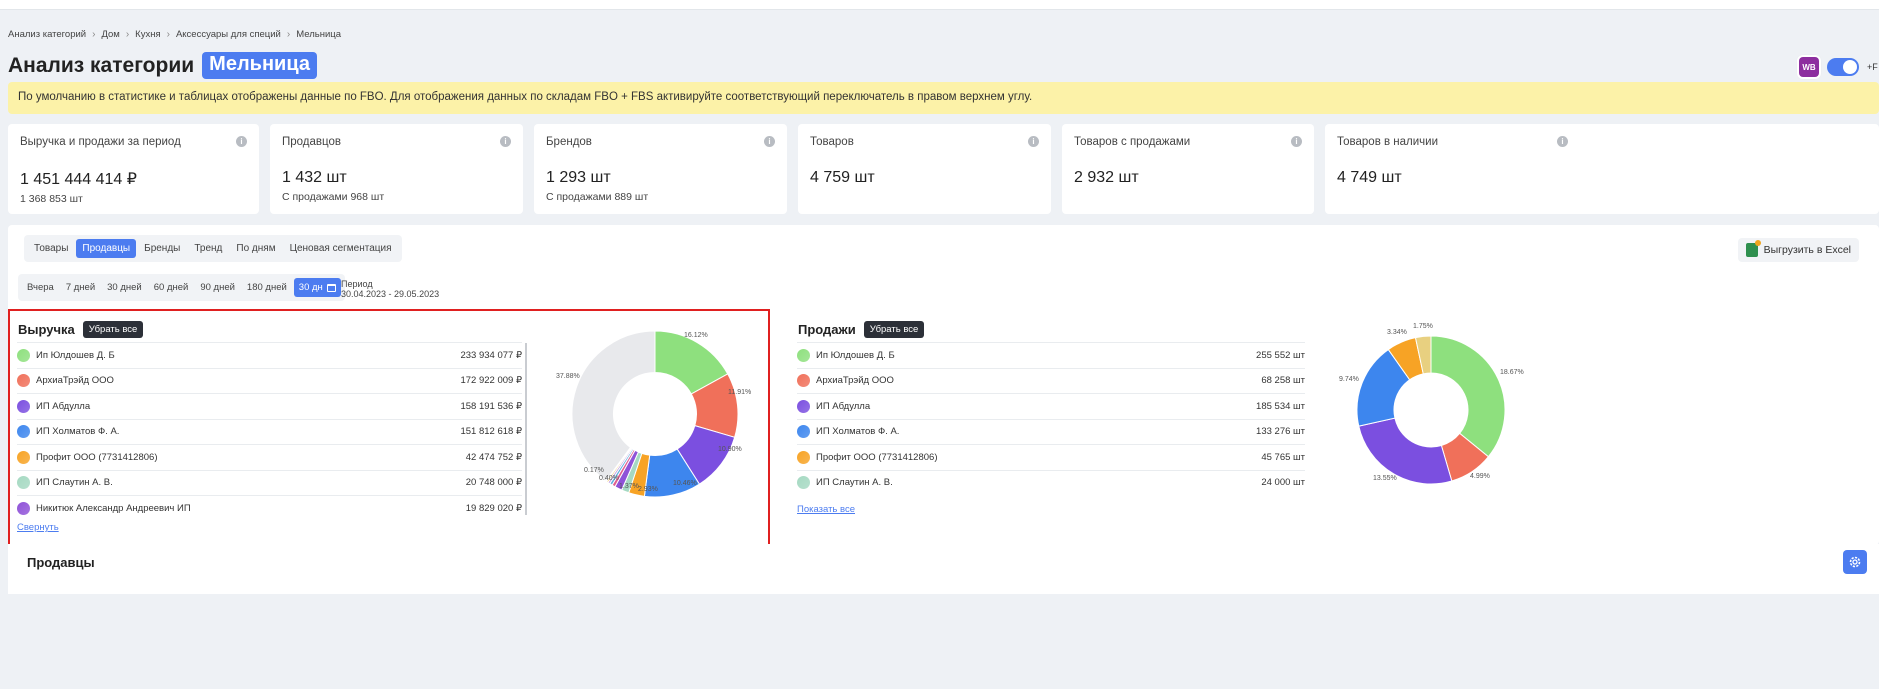 The image size is (1879, 689). What do you see at coordinates (1051, 355) in the screenshot?
I see `list-item: Ип Юлдошев Д. Б 255 552 шт` at bounding box center [1051, 355].